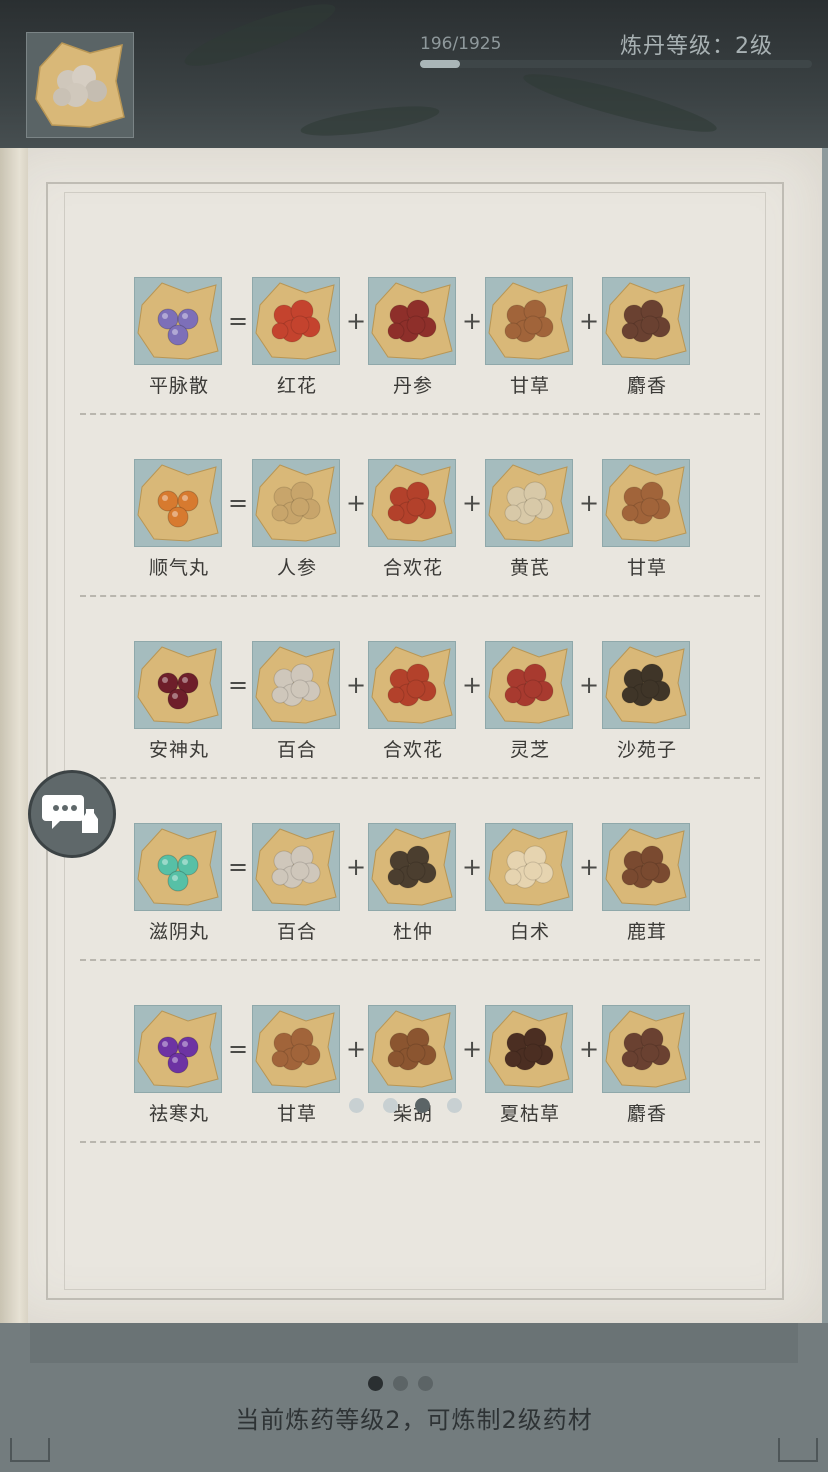 The height and width of the screenshot is (1472, 828). I want to click on result-label: 顺气丸, so click(178, 568).